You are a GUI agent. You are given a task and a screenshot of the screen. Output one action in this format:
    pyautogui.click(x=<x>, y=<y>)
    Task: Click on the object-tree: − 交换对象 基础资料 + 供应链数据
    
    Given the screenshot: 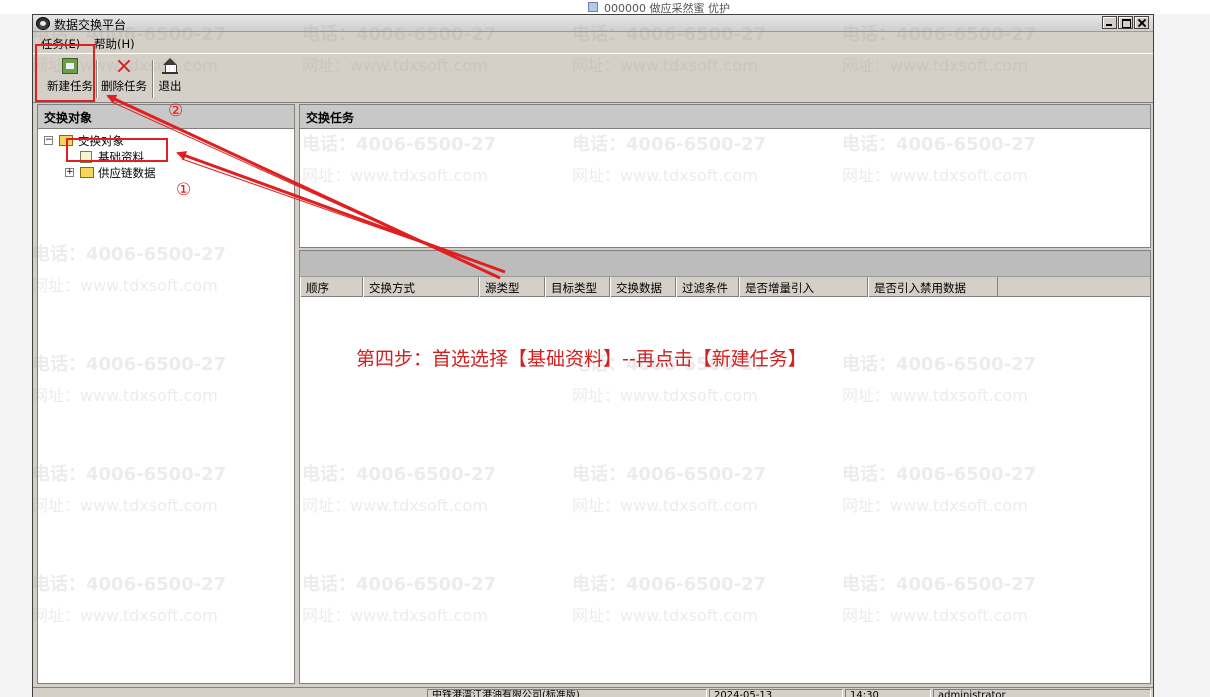 What is the action you would take?
    pyautogui.click(x=166, y=154)
    